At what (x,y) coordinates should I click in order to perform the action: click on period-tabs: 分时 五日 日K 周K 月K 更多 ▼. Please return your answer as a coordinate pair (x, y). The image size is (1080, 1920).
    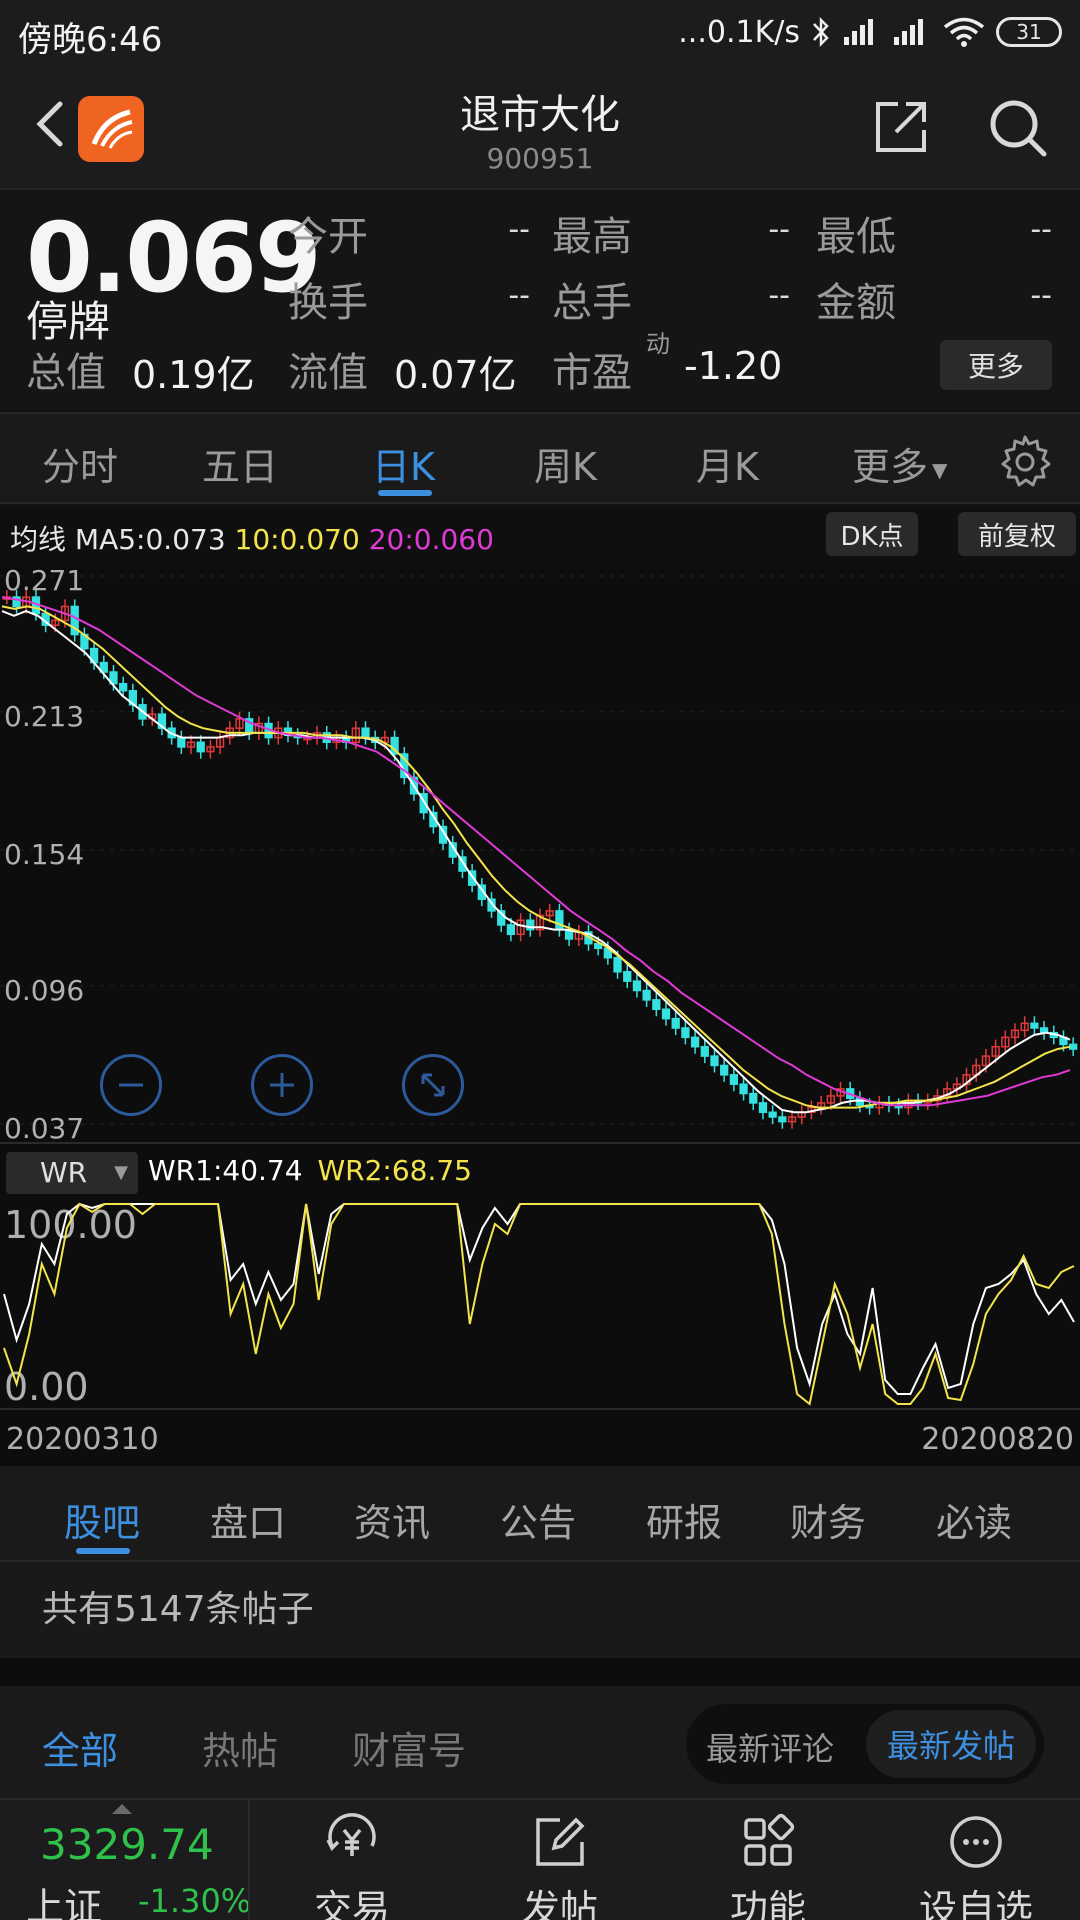
    Looking at the image, I should click on (540, 458).